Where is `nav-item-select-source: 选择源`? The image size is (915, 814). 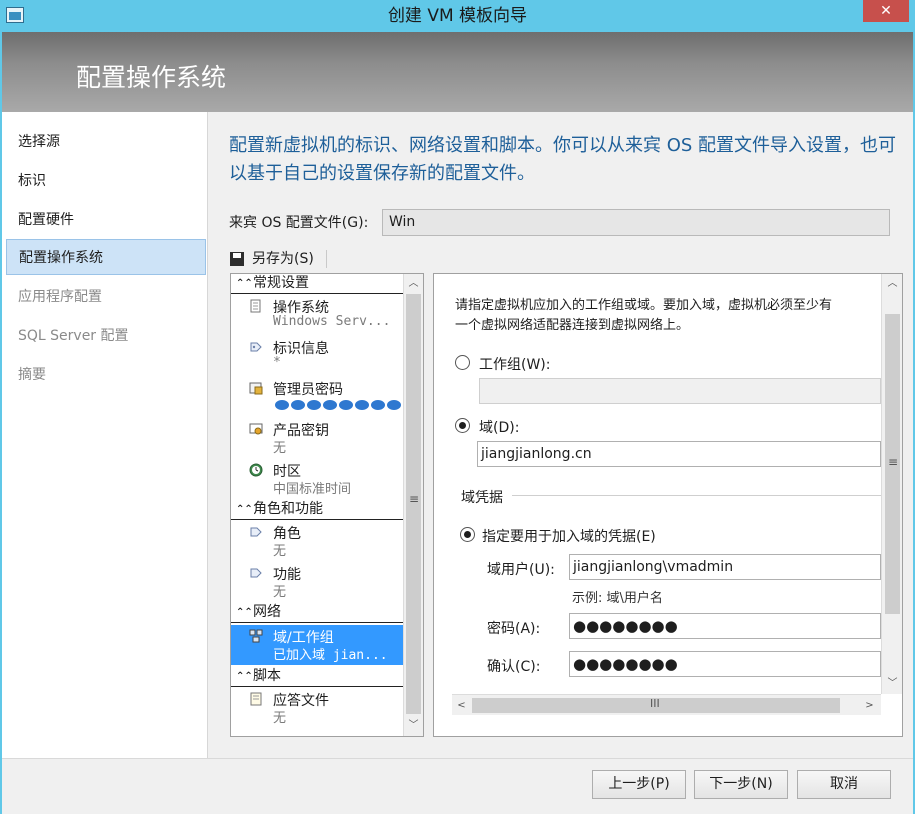
nav-item-select-source: 选择源 is located at coordinates (106, 142).